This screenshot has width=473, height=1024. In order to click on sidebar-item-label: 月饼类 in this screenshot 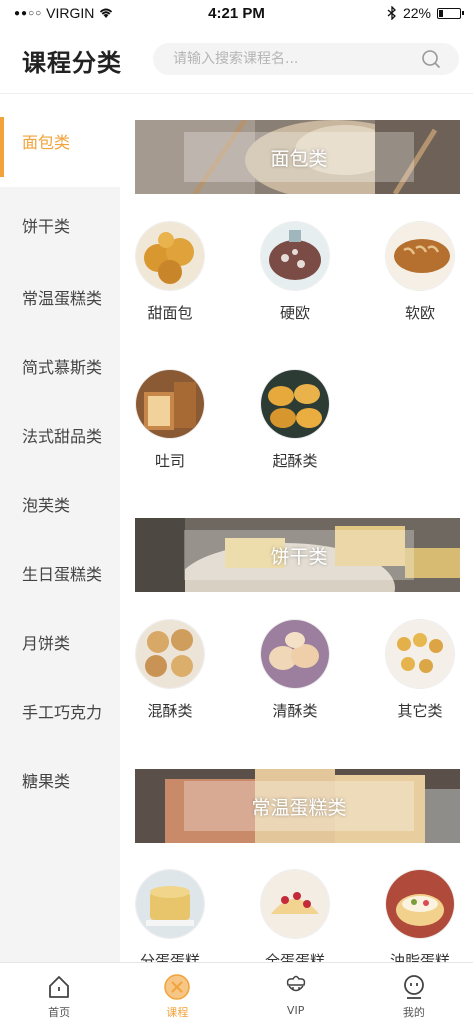, I will do `click(46, 643)`.